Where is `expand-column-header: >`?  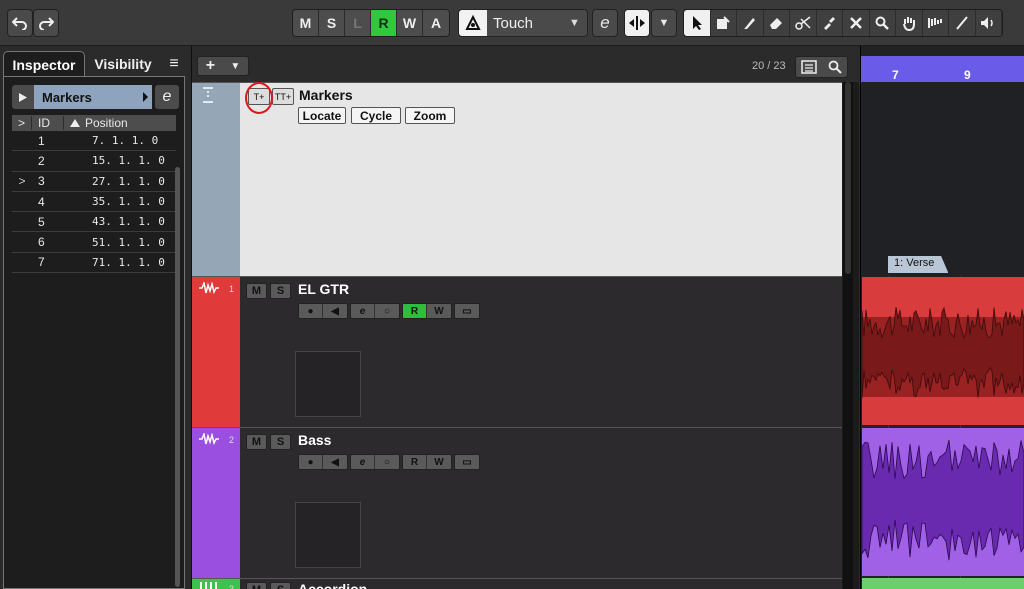 expand-column-header: > is located at coordinates (22, 123).